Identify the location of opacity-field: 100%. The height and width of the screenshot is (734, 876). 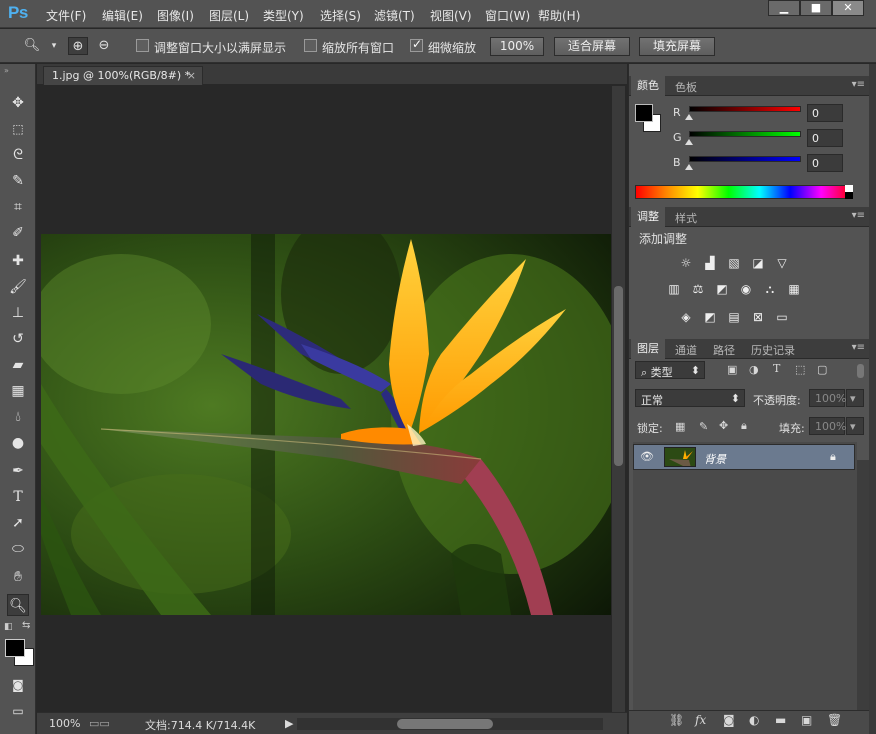
(827, 398).